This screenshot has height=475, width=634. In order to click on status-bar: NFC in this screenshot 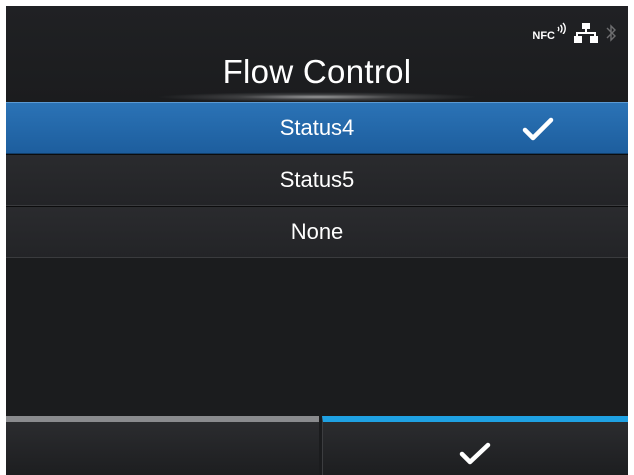, I will do `click(574, 33)`.